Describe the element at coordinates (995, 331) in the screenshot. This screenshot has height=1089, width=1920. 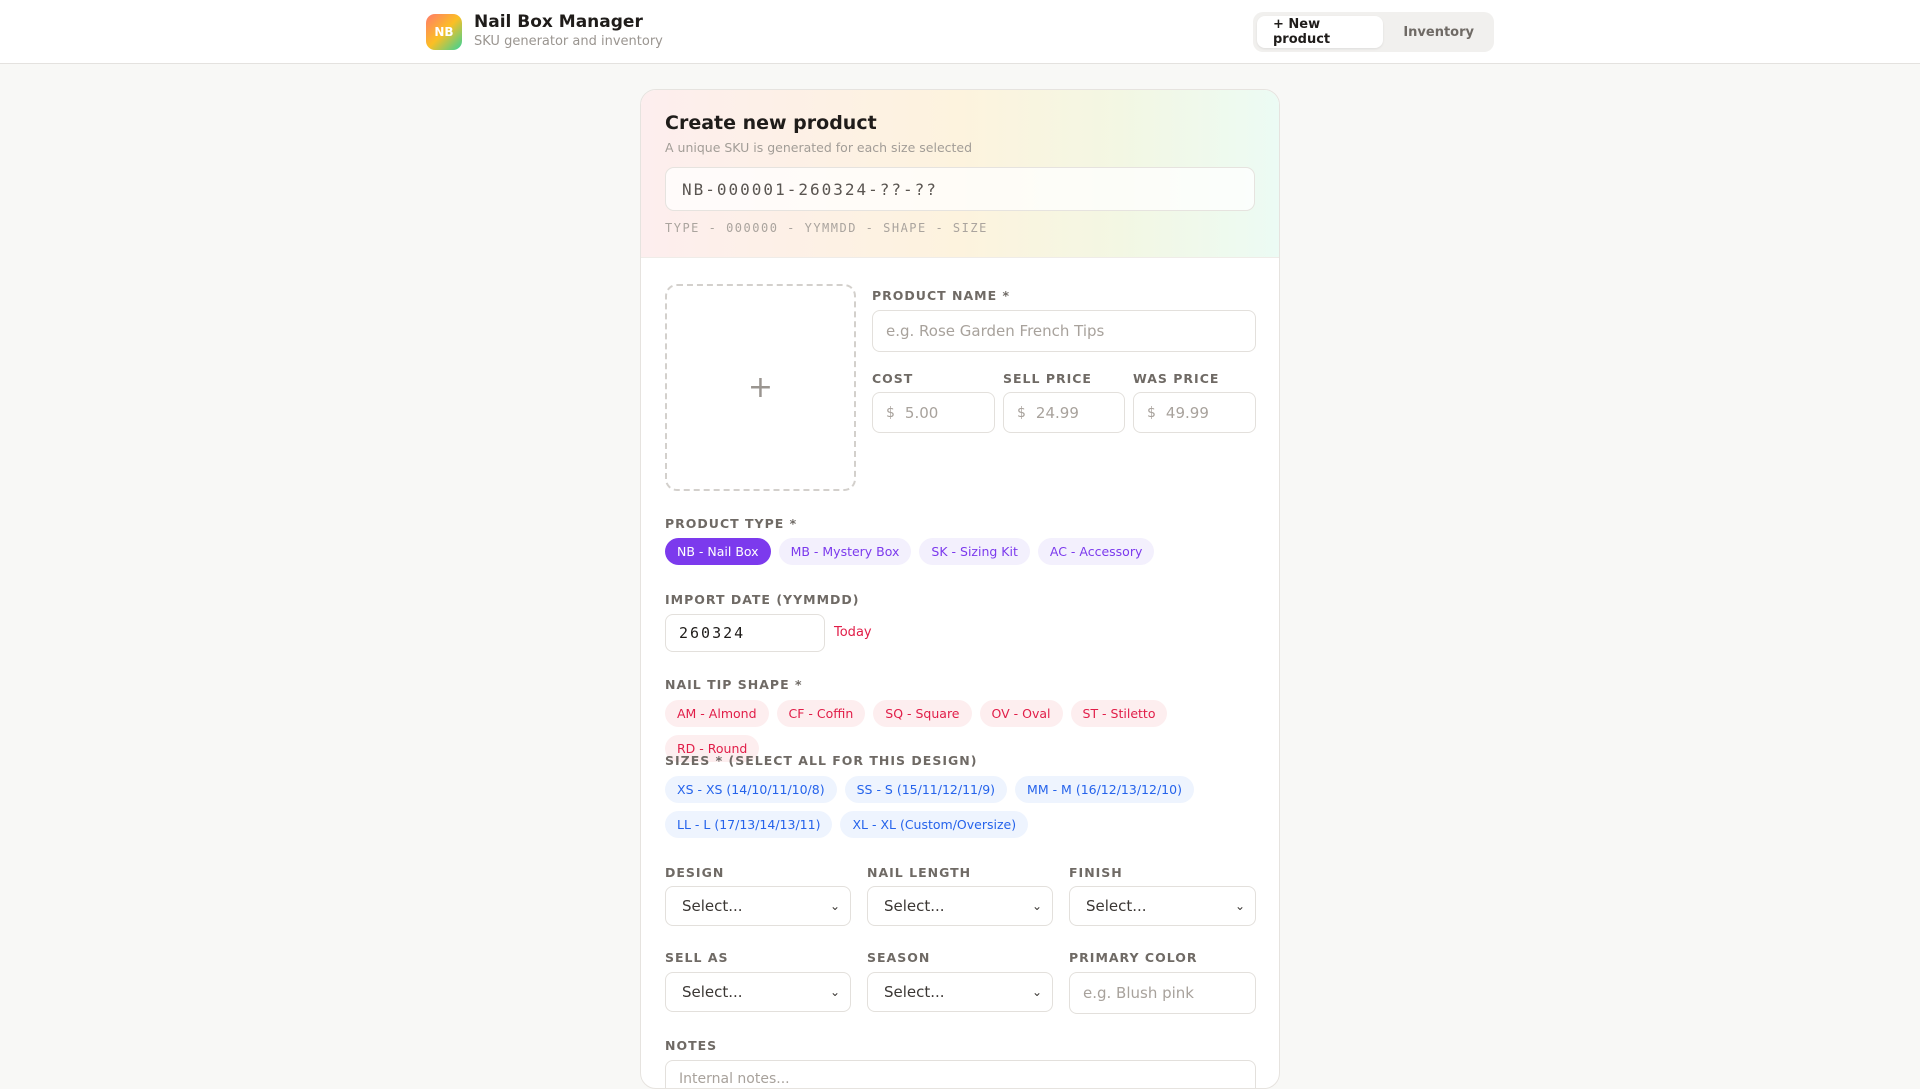
I see `product-name-placeholder: e.g. Rose Garden French Tips` at that location.